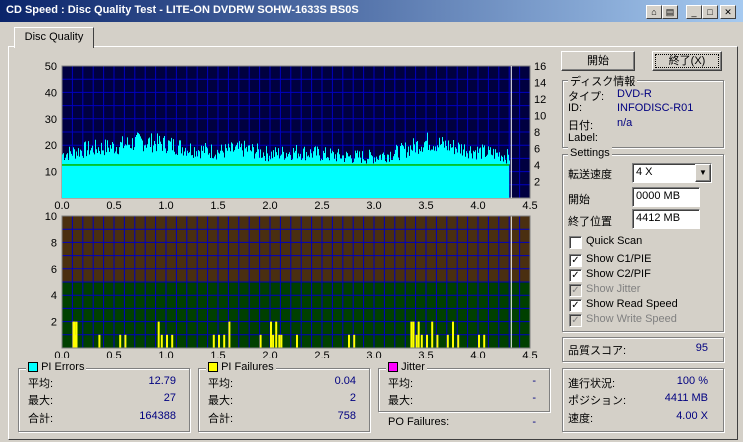  I want to click on y-tick-label: 10, so click(51, 173).